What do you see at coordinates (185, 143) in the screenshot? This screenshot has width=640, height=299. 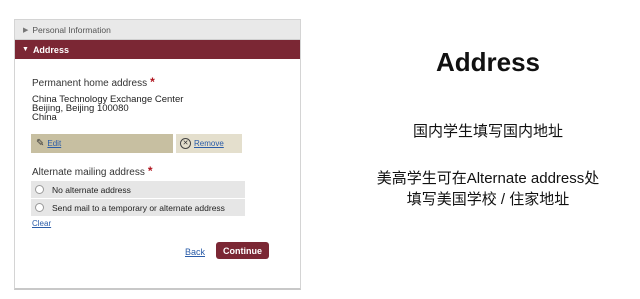 I see `remove-x-icon: ✕` at bounding box center [185, 143].